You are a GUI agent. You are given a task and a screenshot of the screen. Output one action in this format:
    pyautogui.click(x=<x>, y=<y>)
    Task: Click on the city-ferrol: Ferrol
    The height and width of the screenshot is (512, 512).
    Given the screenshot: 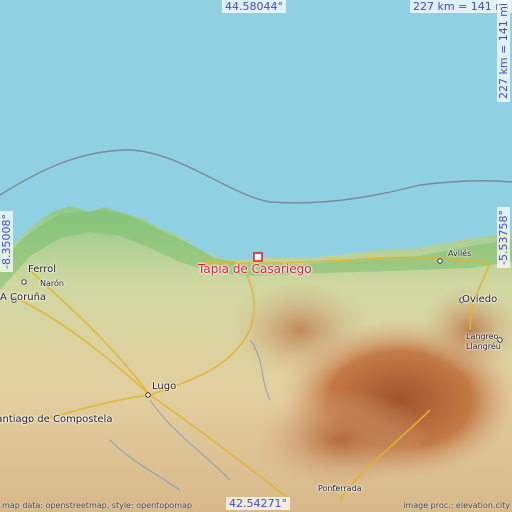 What is the action you would take?
    pyautogui.click(x=42, y=270)
    